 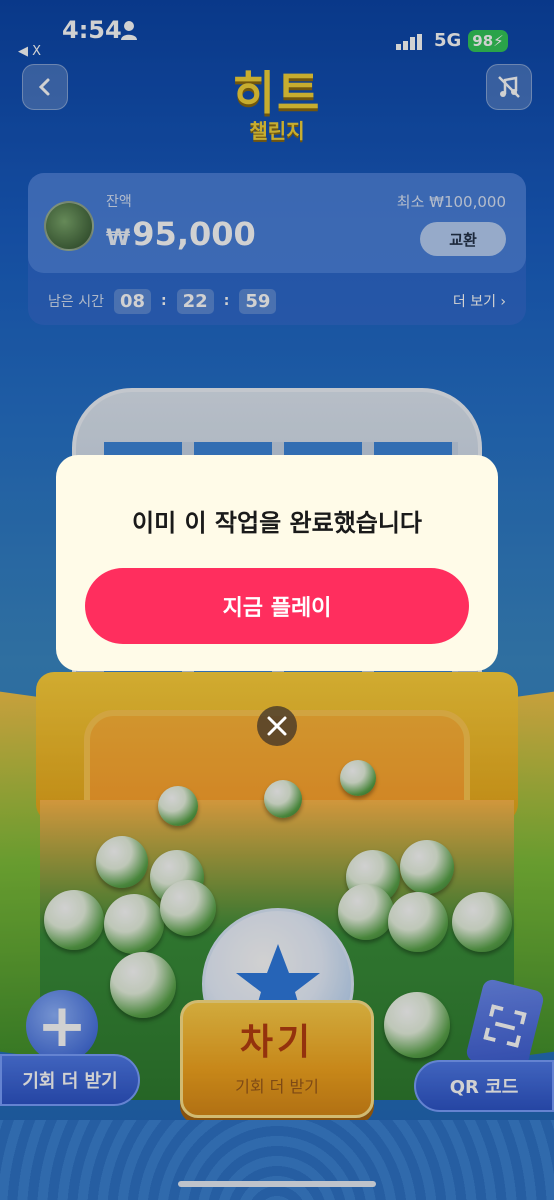 I want to click on play-now-button: 지금 플레이, so click(x=277, y=606).